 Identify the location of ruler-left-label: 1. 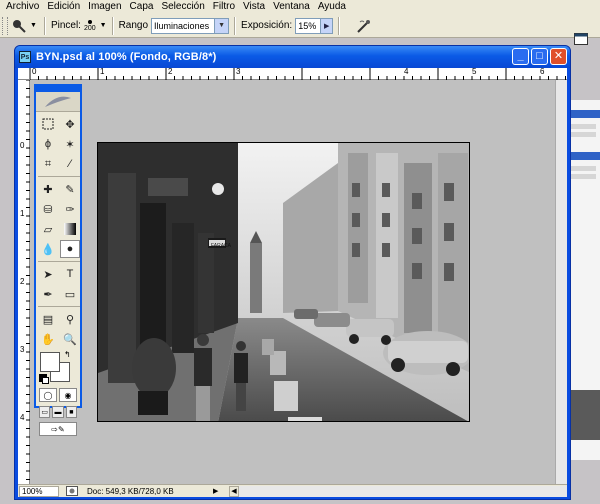
(22, 213).